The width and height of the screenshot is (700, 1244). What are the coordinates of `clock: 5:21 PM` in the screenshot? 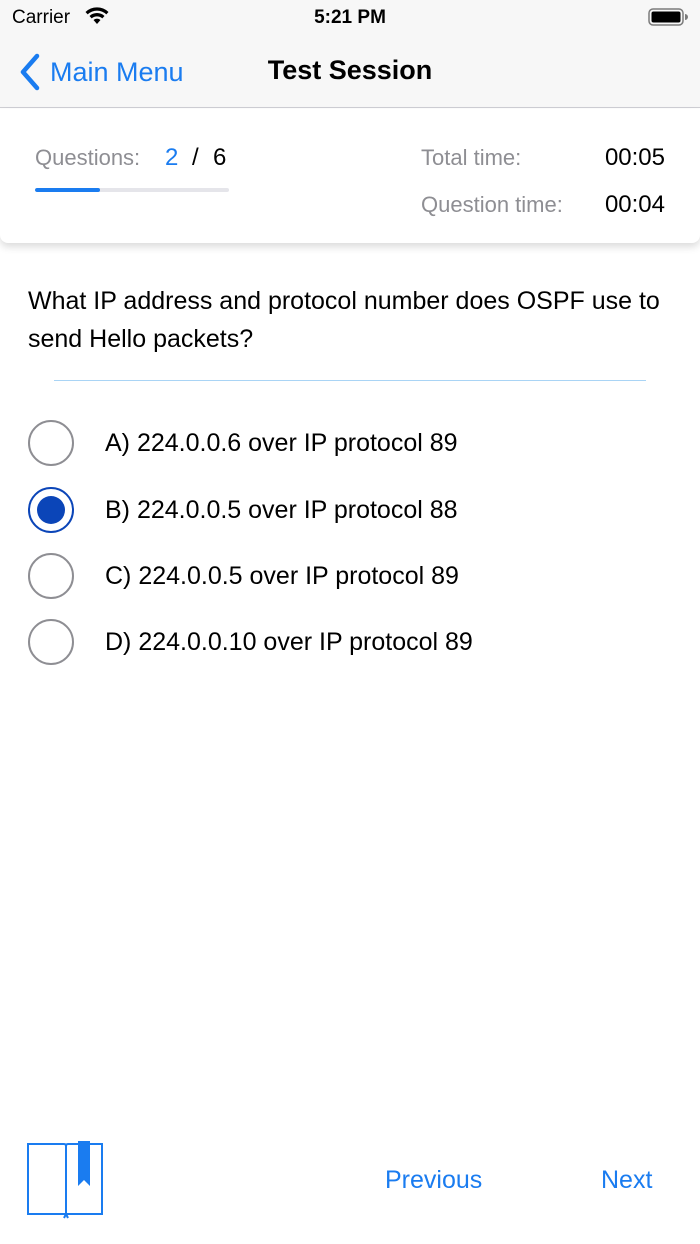 It's located at (350, 17).